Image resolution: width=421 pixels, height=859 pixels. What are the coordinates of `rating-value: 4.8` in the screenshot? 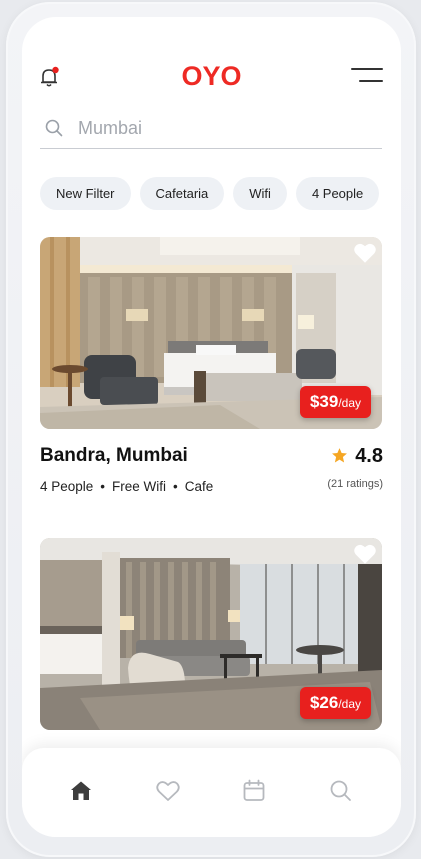 It's located at (369, 456).